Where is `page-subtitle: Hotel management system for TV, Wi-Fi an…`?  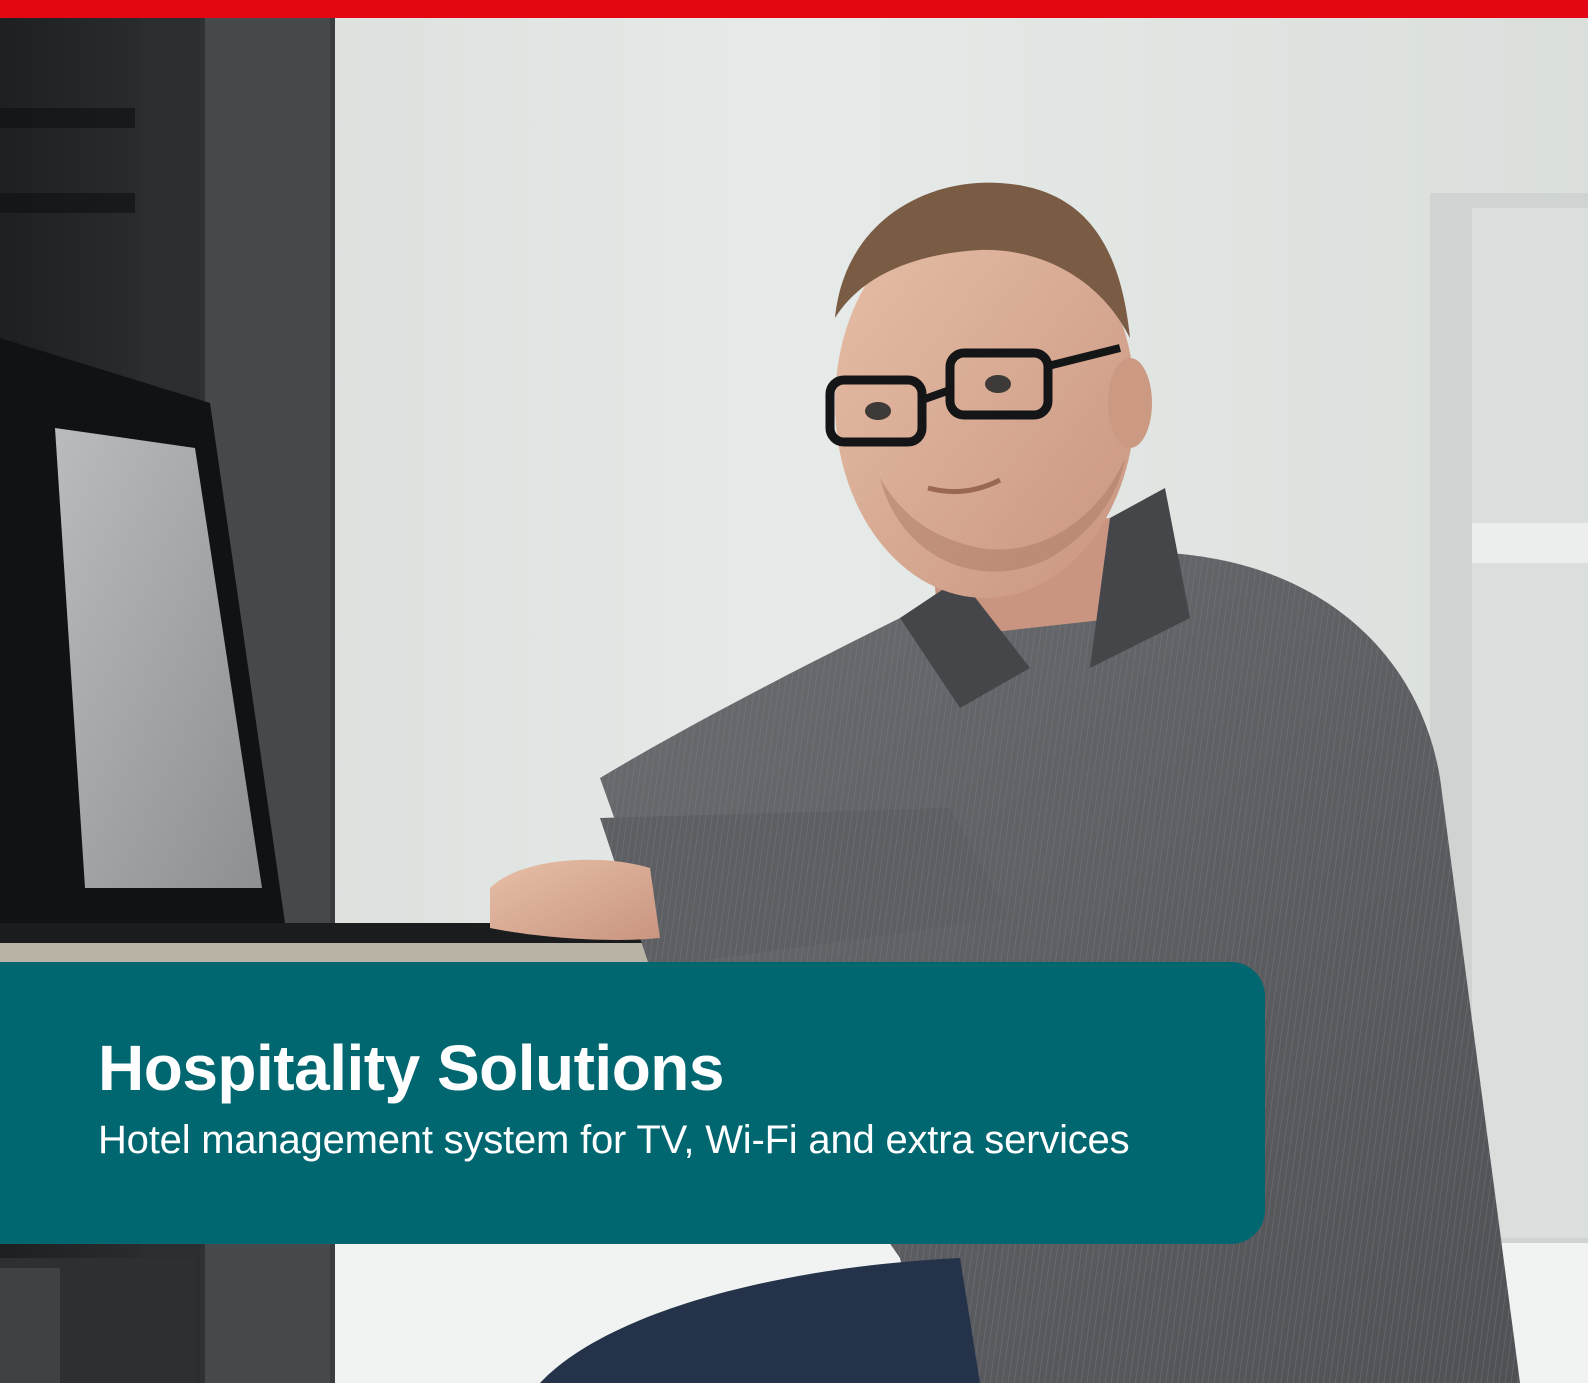 page-subtitle: Hotel management system for TV, Wi-Fi an… is located at coordinates (614, 1140).